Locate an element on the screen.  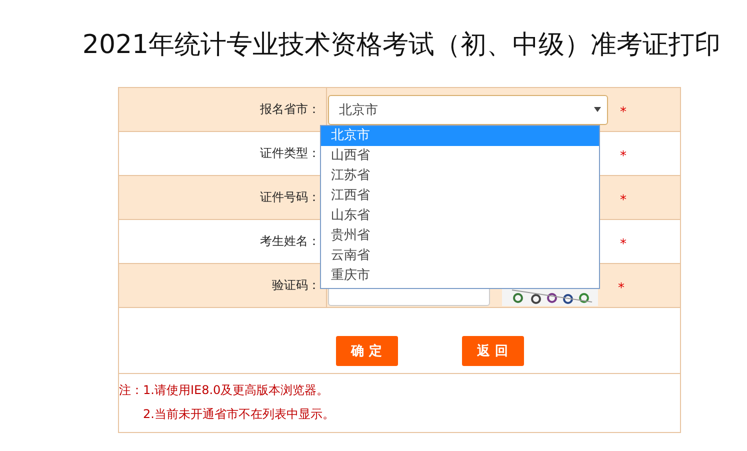
field-label: 证件类型： is located at coordinates (290, 153).